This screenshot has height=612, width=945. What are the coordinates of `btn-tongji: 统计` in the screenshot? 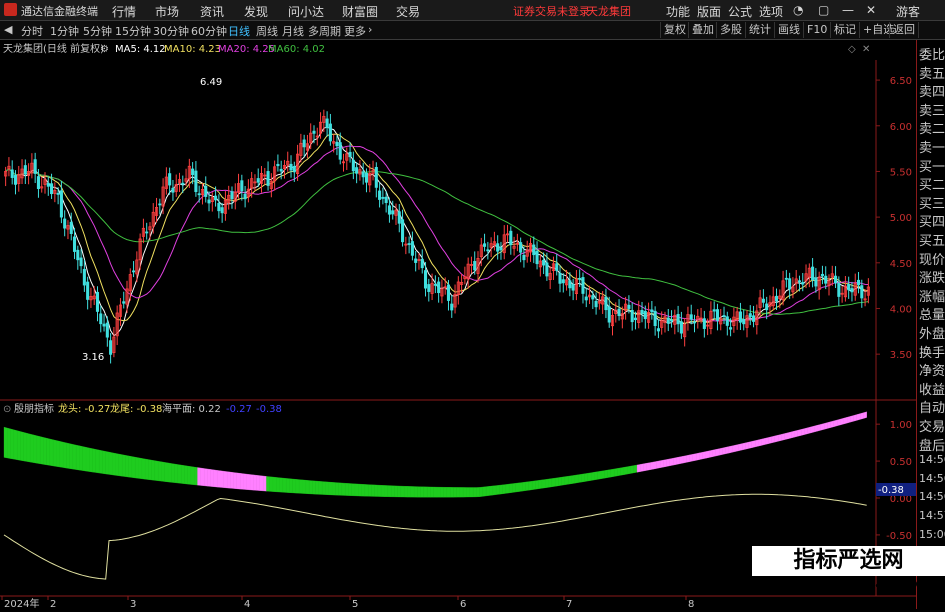 It's located at (759, 30).